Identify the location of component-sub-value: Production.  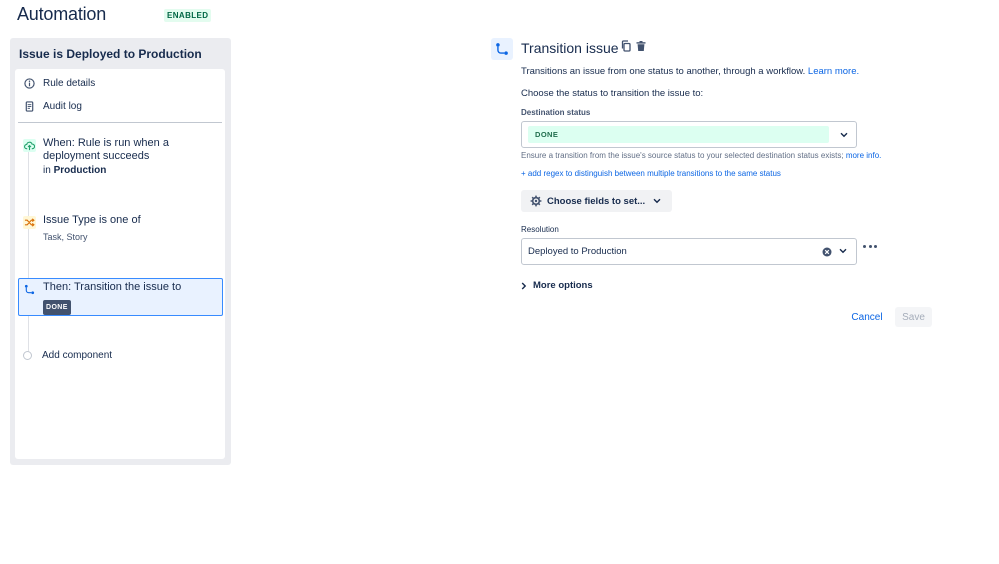
(80, 170).